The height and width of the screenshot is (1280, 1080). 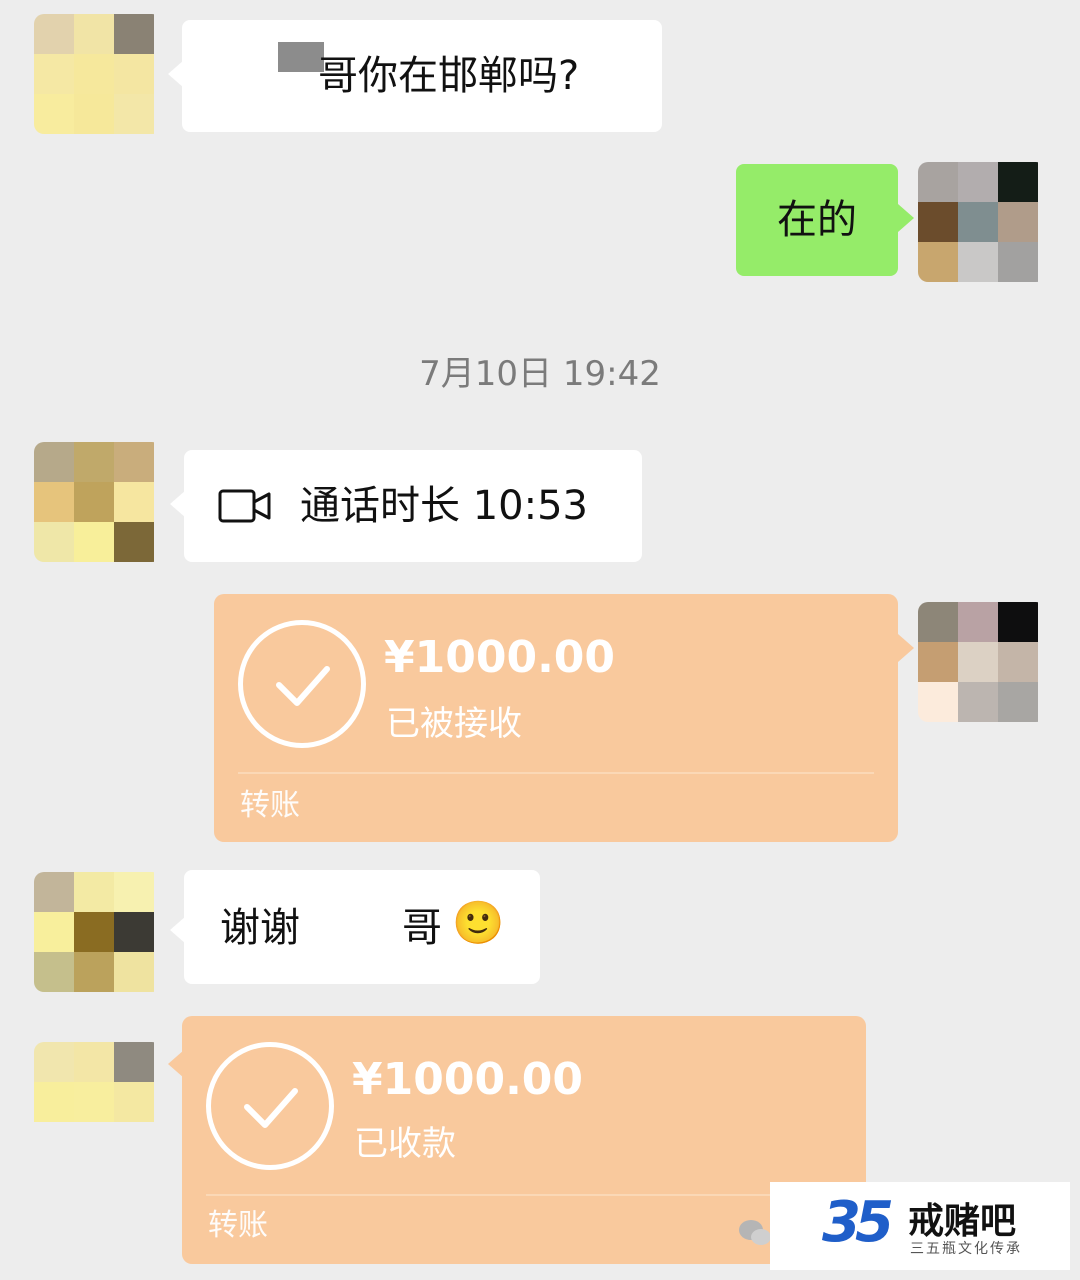 I want to click on watermark-subtitle: 三五瓶文化传承, so click(x=966, y=1249).